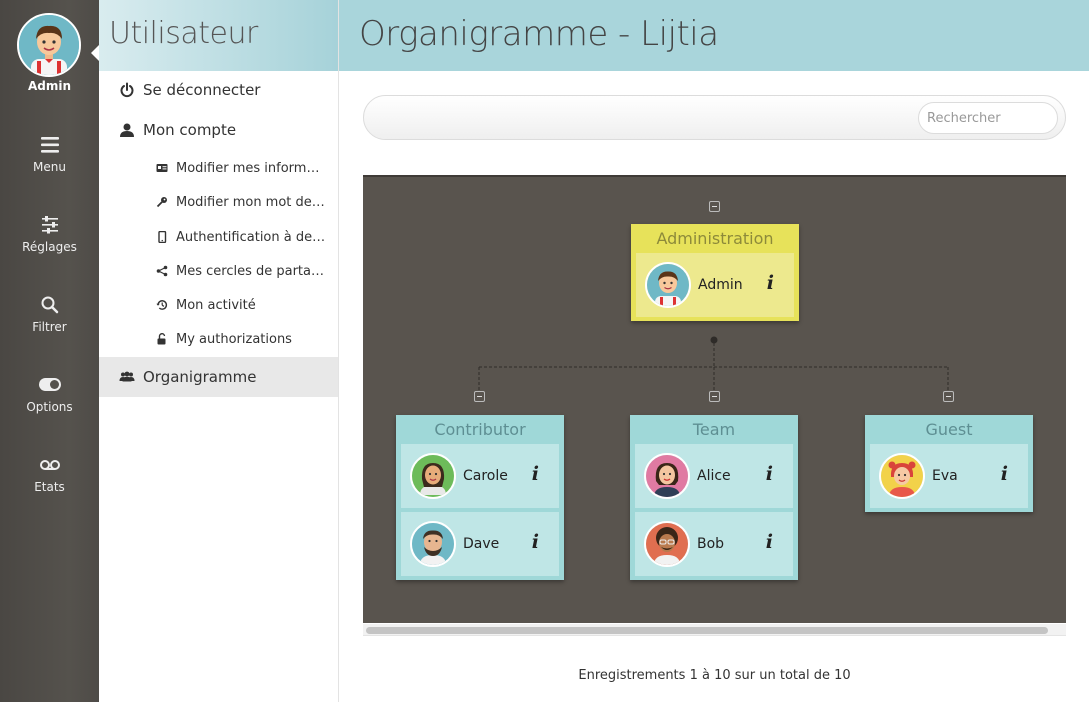  Describe the element at coordinates (539, 34) in the screenshot. I see `page-title: Organigramme - Lijtia` at that location.